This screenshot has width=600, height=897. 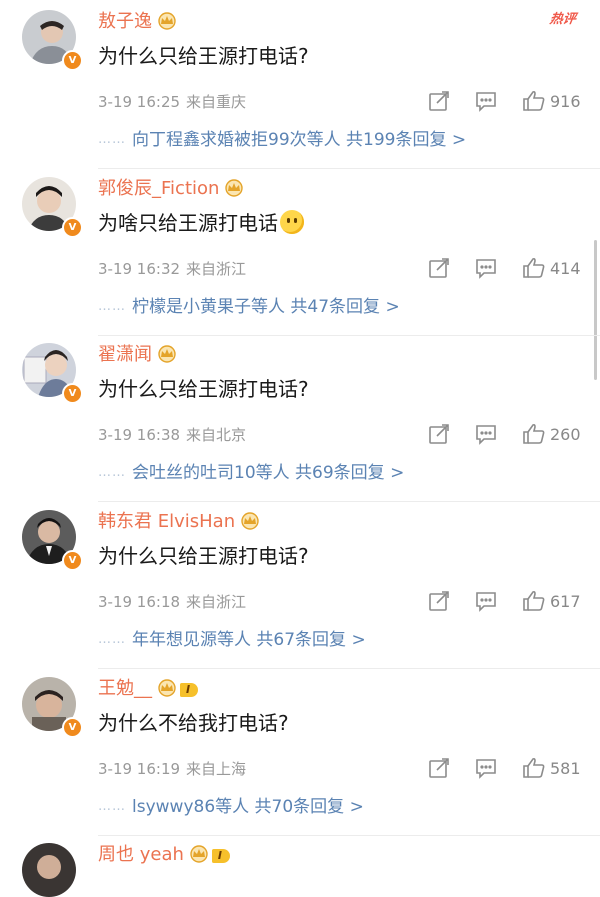 What do you see at coordinates (292, 222) in the screenshot?
I see `smile-emoji-icon` at bounding box center [292, 222].